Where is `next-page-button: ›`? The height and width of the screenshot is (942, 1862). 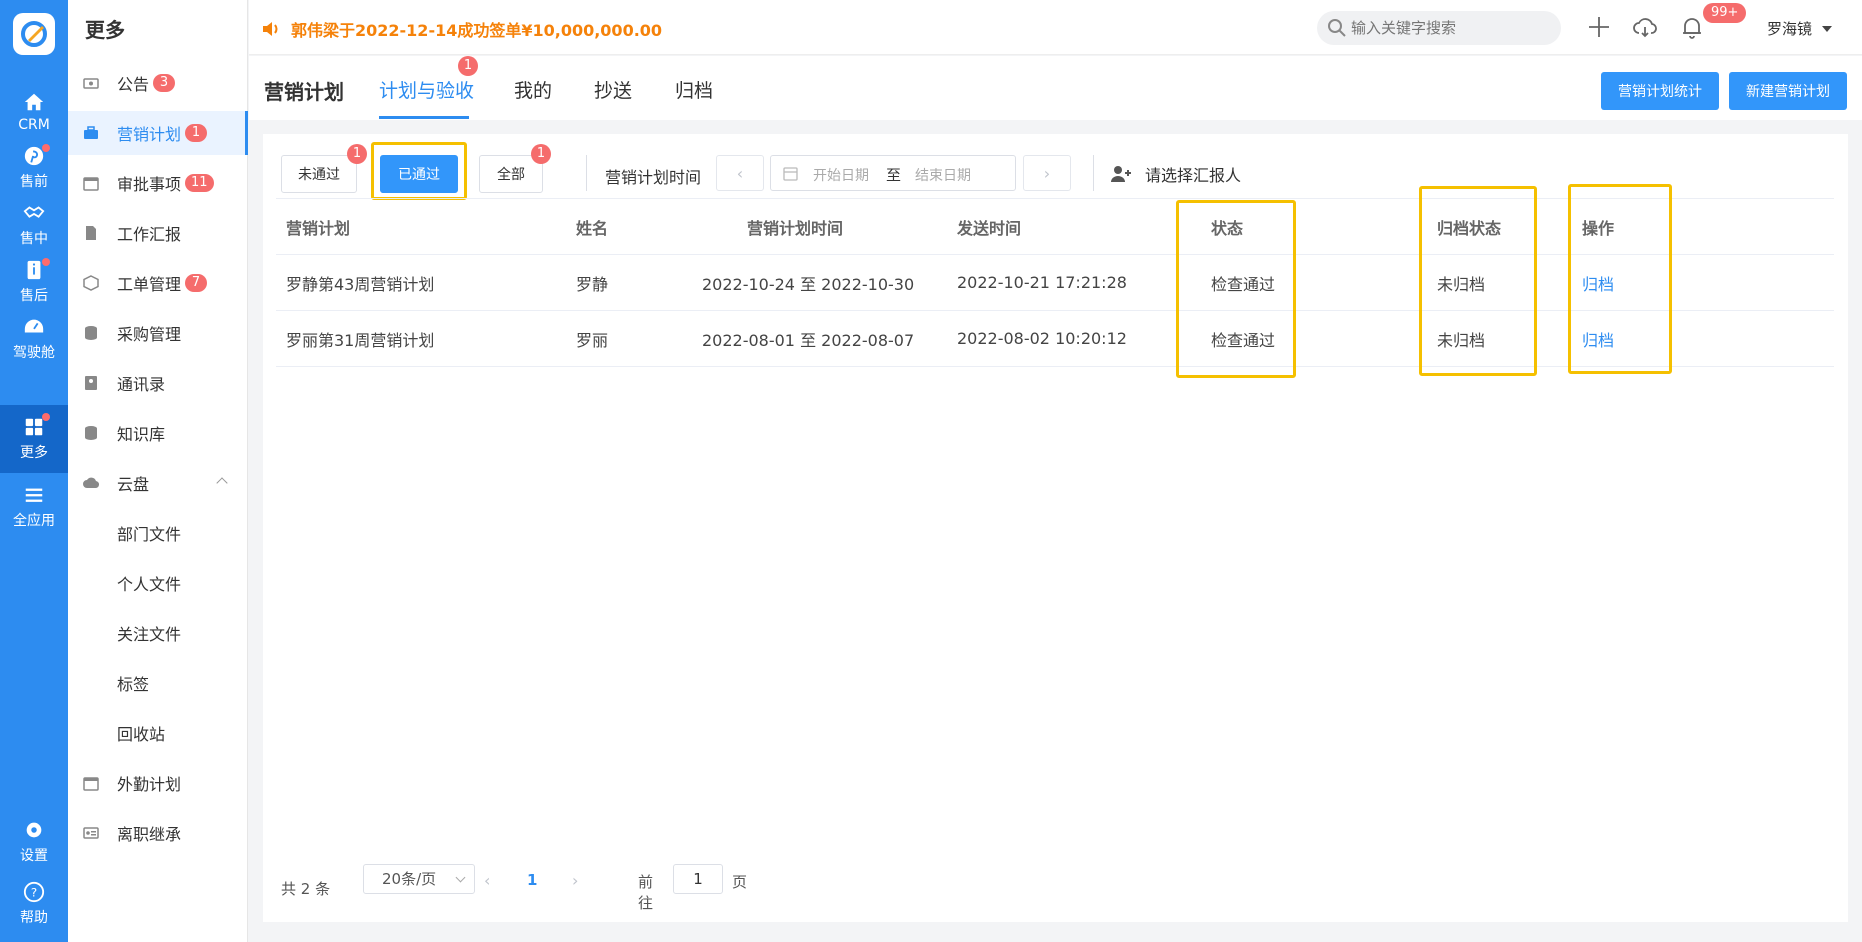 next-page-button: › is located at coordinates (575, 880).